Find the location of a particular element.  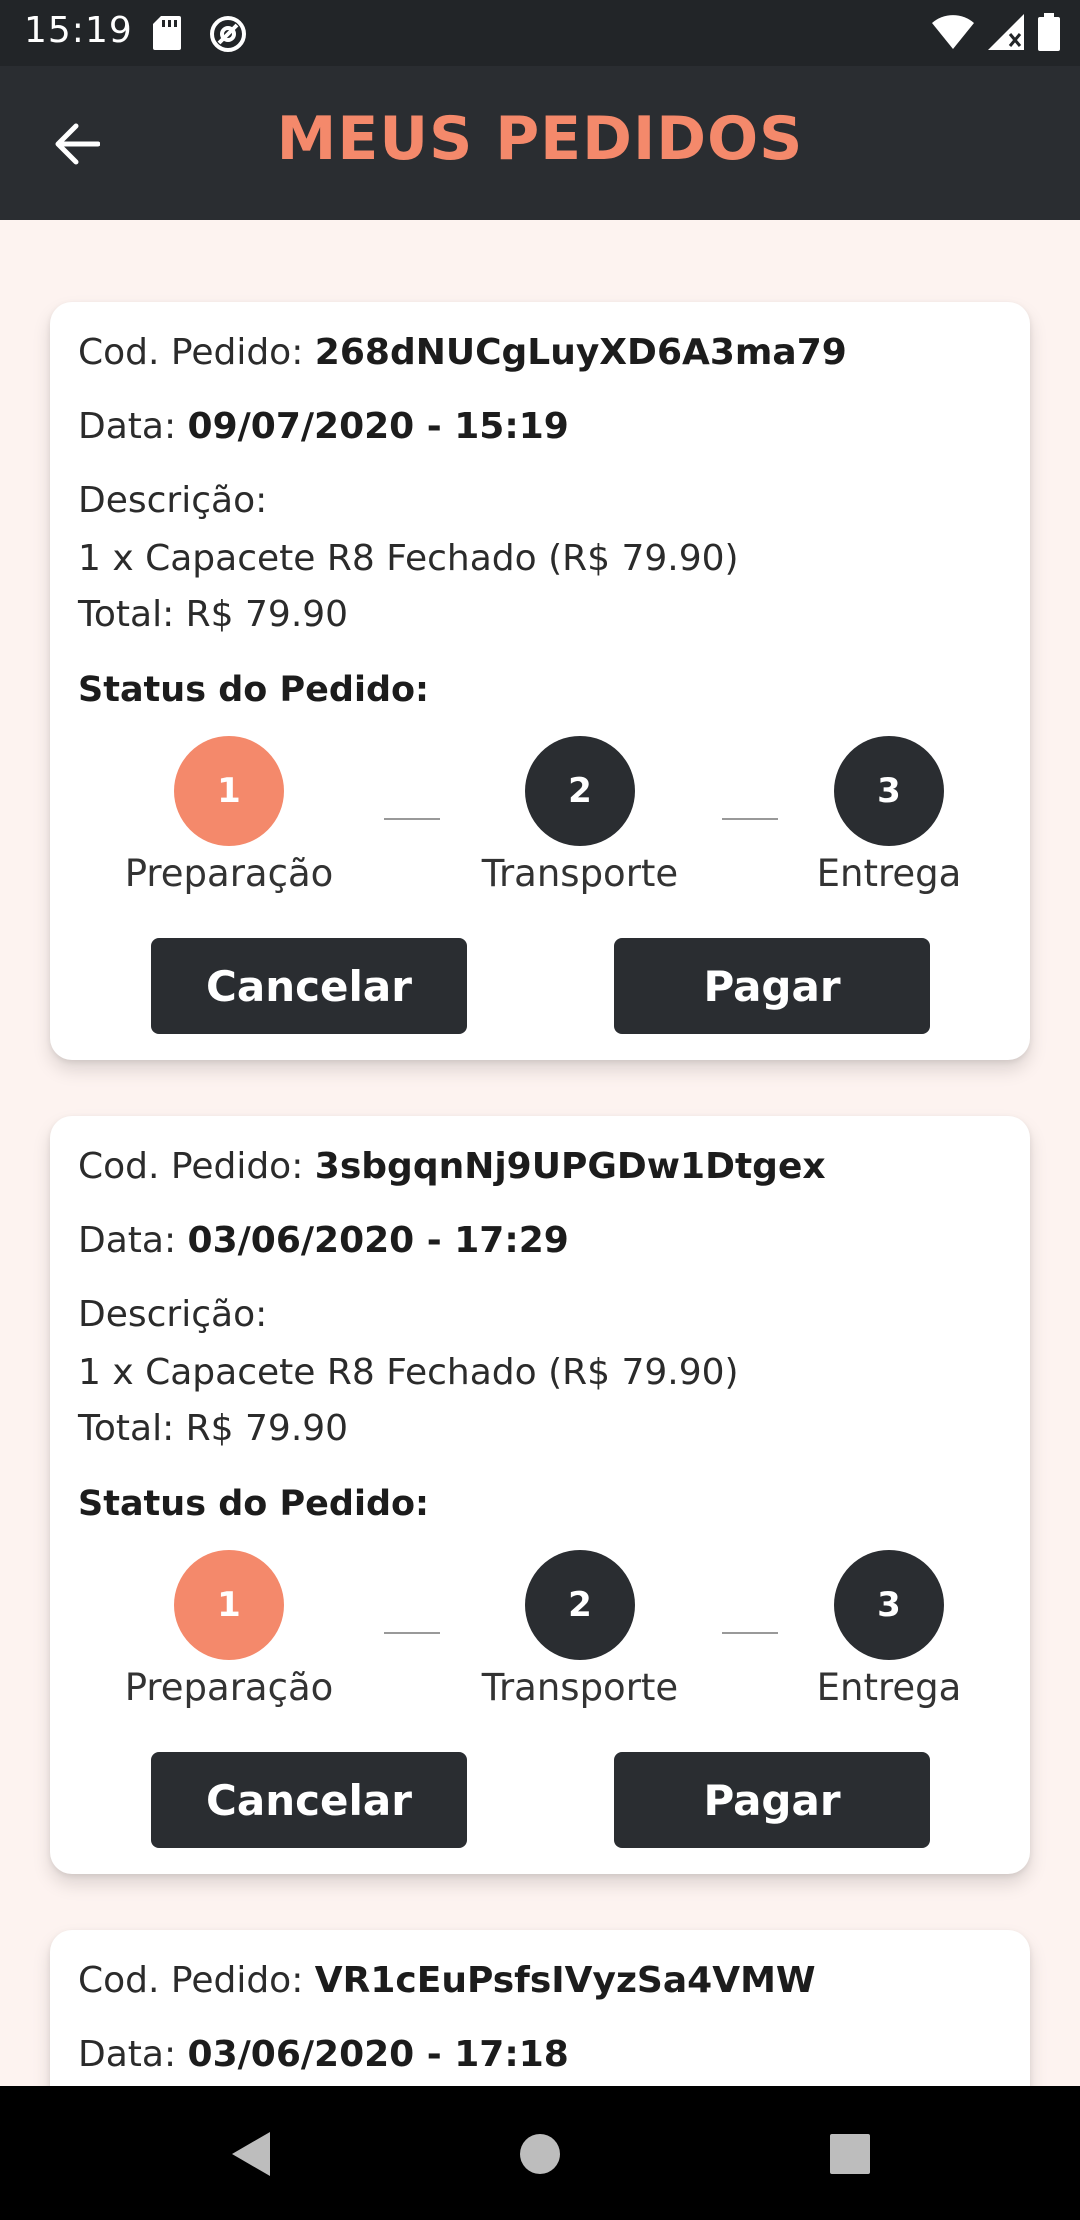

order-date-line: Data: 03/06/2020 - 17:29 is located at coordinates (323, 1240).